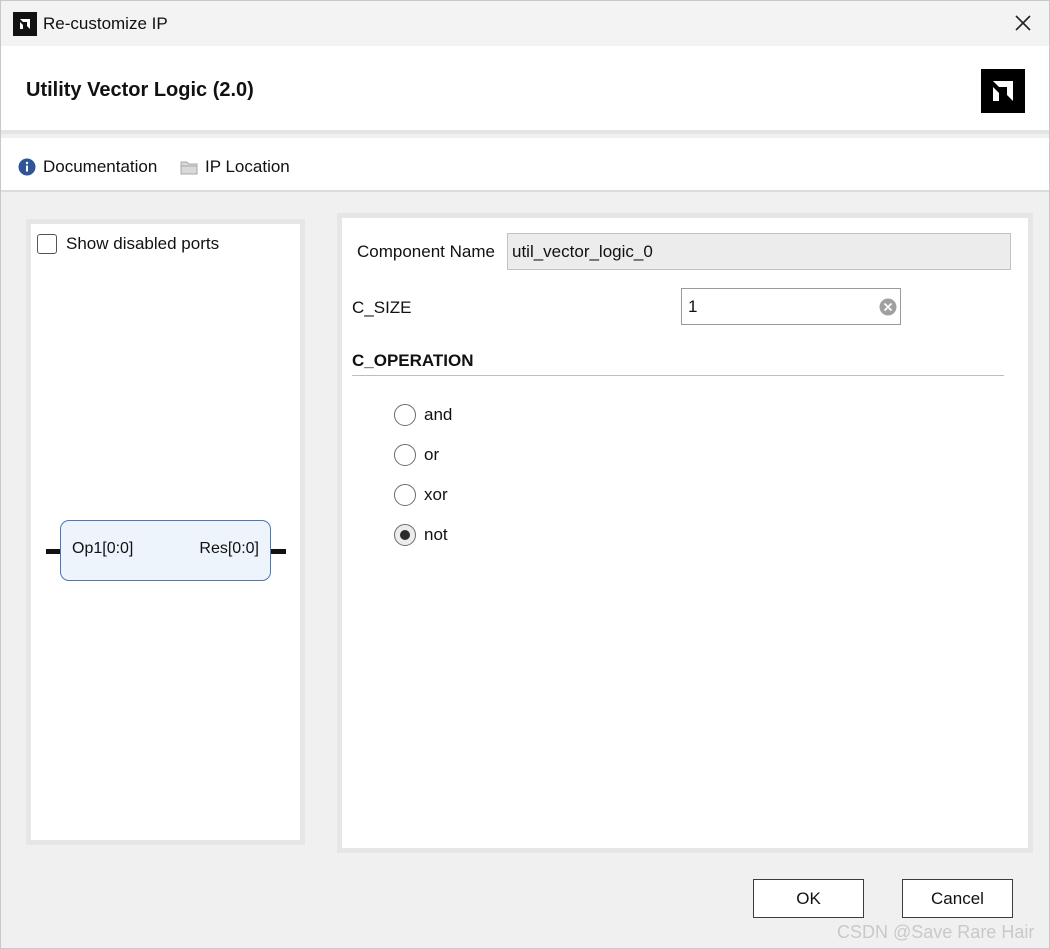  Describe the element at coordinates (105, 23) in the screenshot. I see `window-title: Re-customize IP` at that location.